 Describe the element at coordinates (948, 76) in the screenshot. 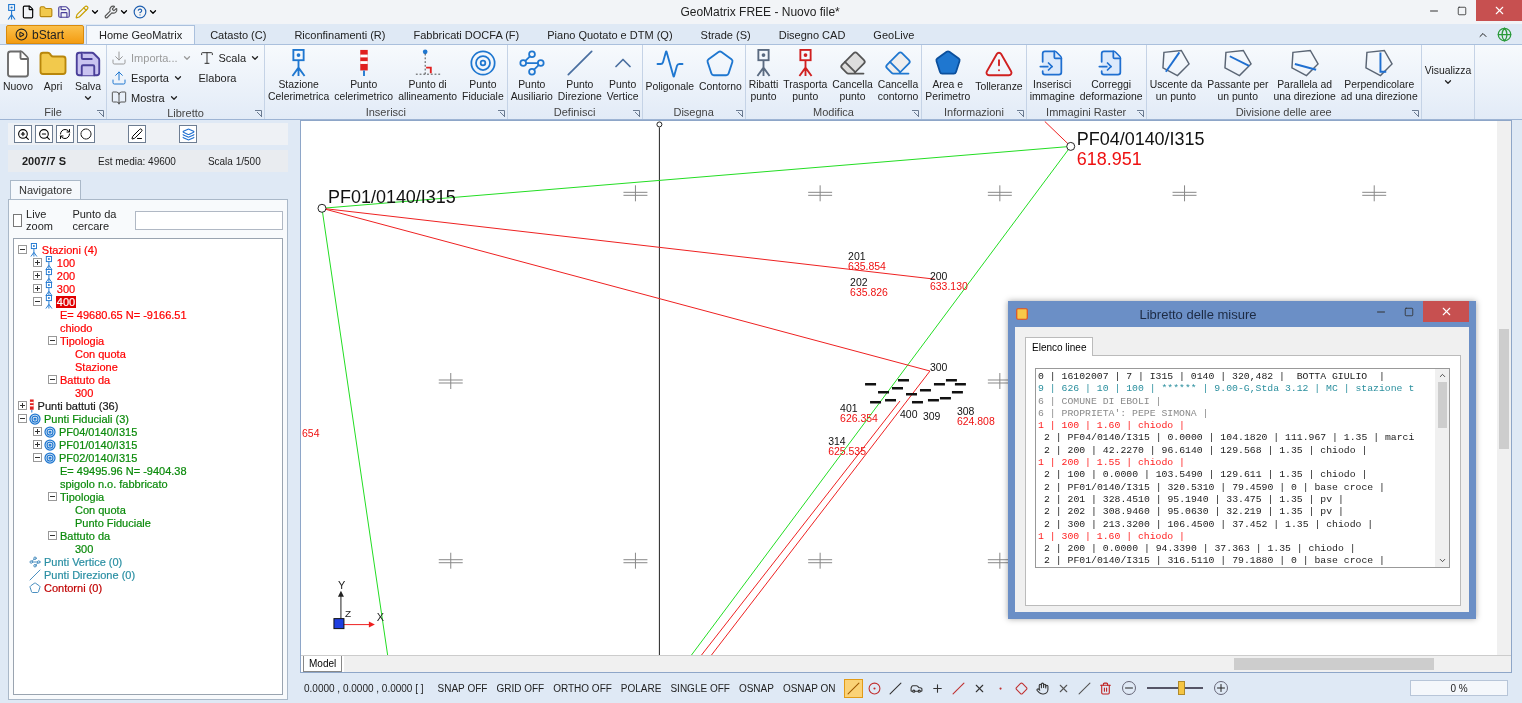

I see `ribbon-button: Area e Perimetro` at that location.